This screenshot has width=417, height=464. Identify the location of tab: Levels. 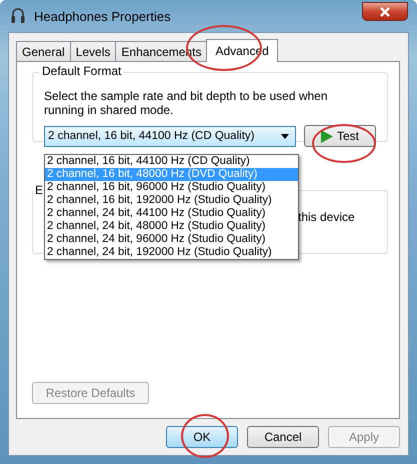
(93, 51).